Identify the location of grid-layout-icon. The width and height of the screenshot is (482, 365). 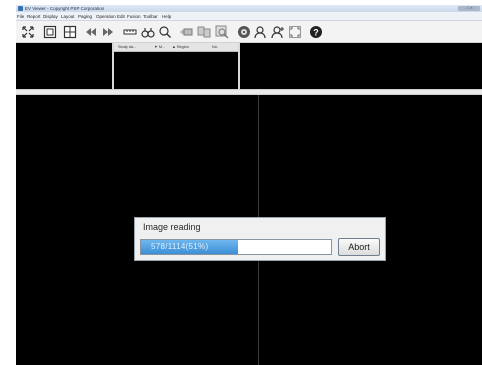
(50, 32).